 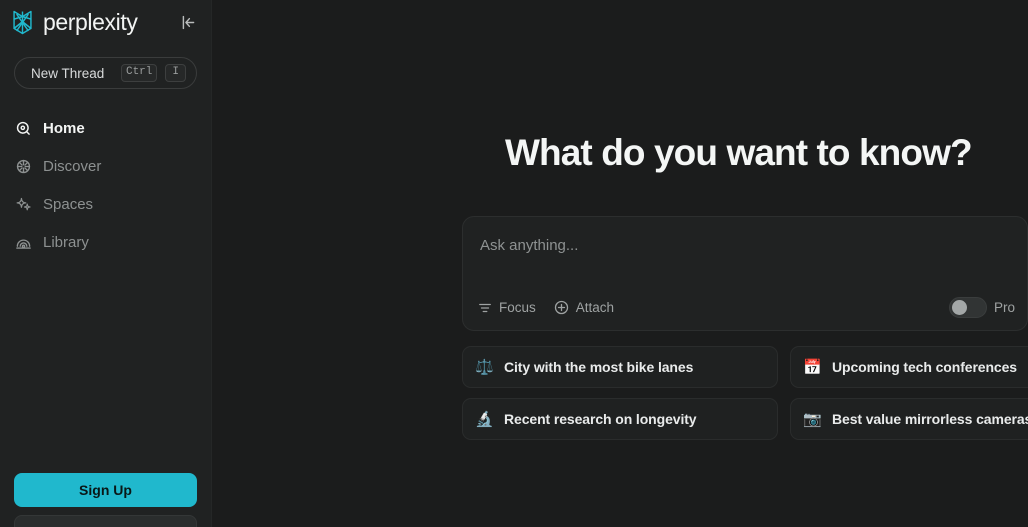 What do you see at coordinates (23, 166) in the screenshot?
I see `discover-globe-icon` at bounding box center [23, 166].